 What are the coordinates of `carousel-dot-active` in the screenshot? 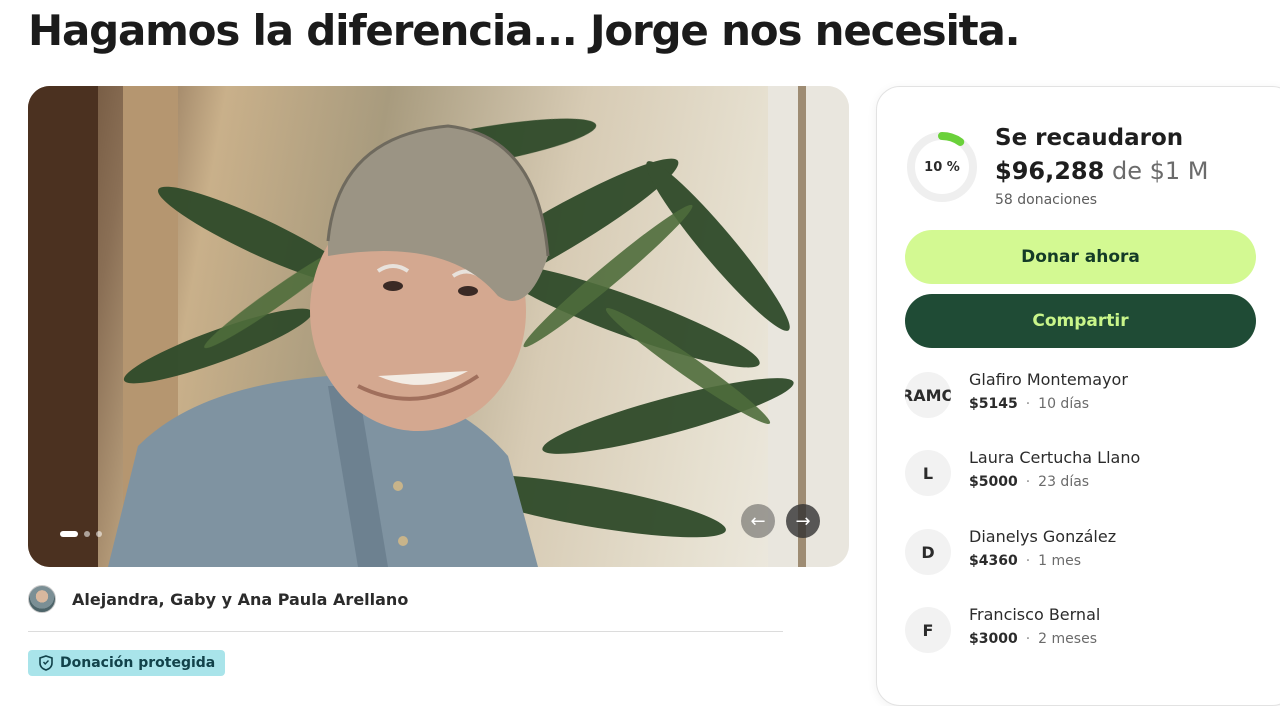 It's located at (69, 534).